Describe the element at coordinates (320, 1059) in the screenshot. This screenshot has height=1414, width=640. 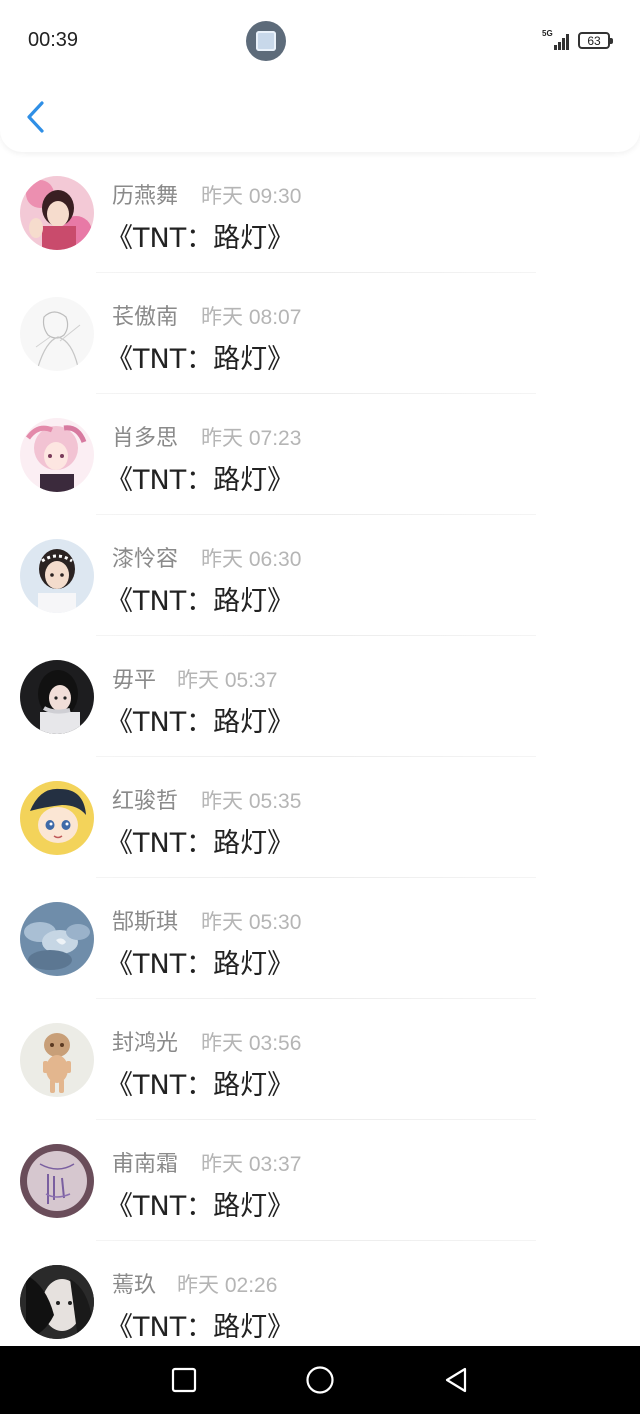
I see `list-item: 封鸿光 昨天 03:56 《TNT：路灯》` at that location.